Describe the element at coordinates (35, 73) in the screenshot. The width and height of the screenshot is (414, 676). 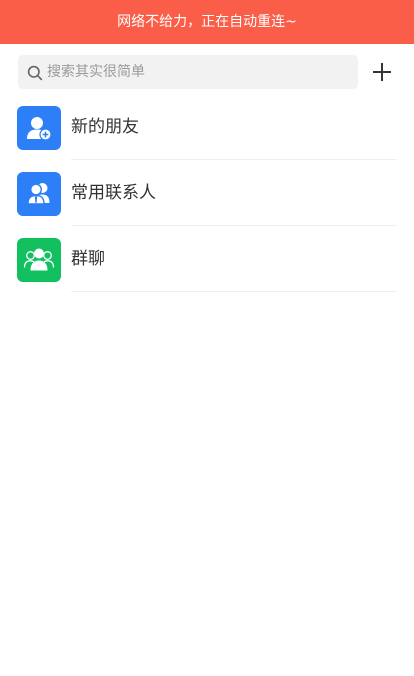
I see `search-icon` at that location.